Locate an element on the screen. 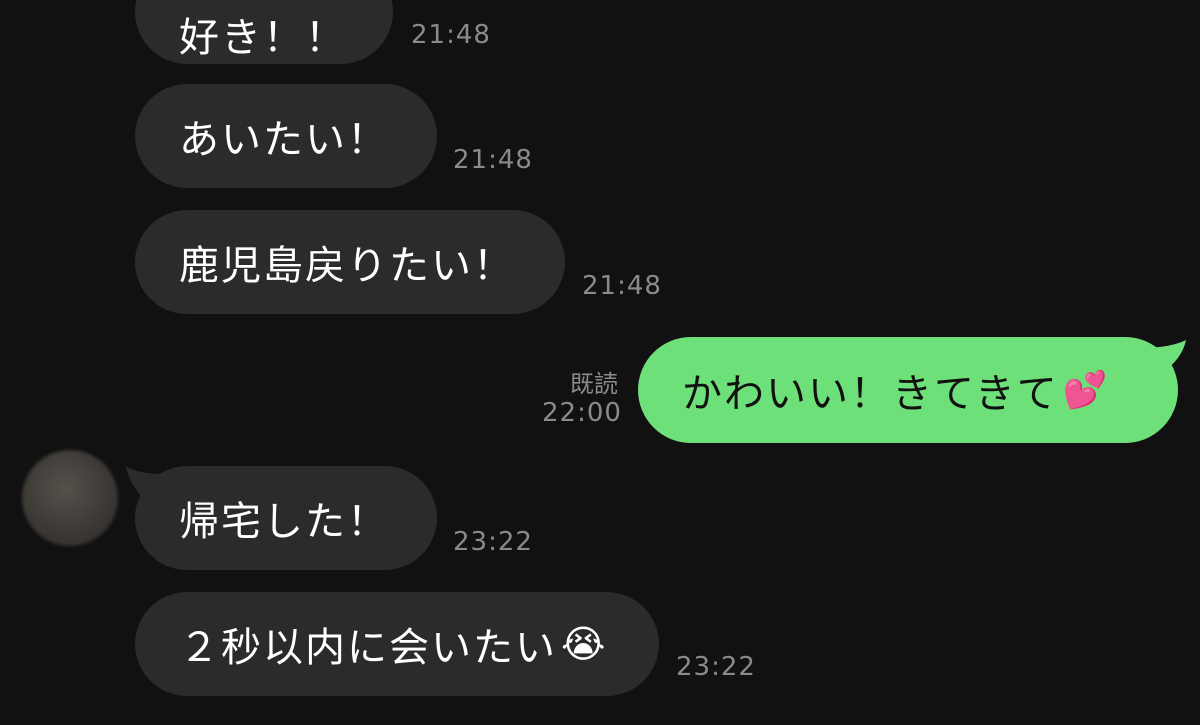 This screenshot has width=1200, height=725. message-bubble-incoming: あいたい！ is located at coordinates (286, 136).